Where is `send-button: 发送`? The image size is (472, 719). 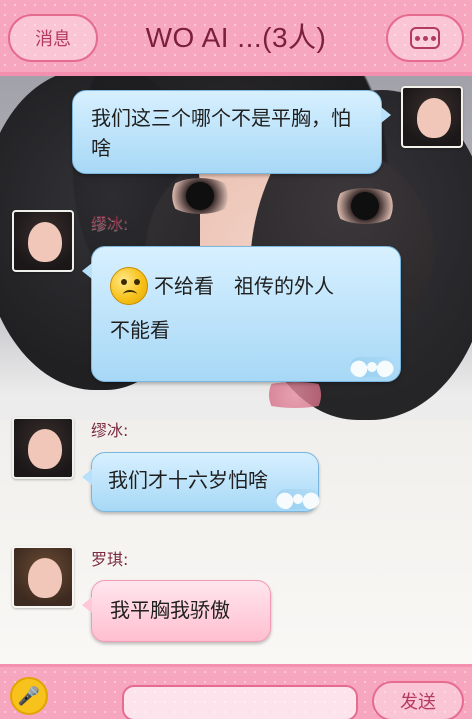
send-button: 发送 is located at coordinates (418, 700).